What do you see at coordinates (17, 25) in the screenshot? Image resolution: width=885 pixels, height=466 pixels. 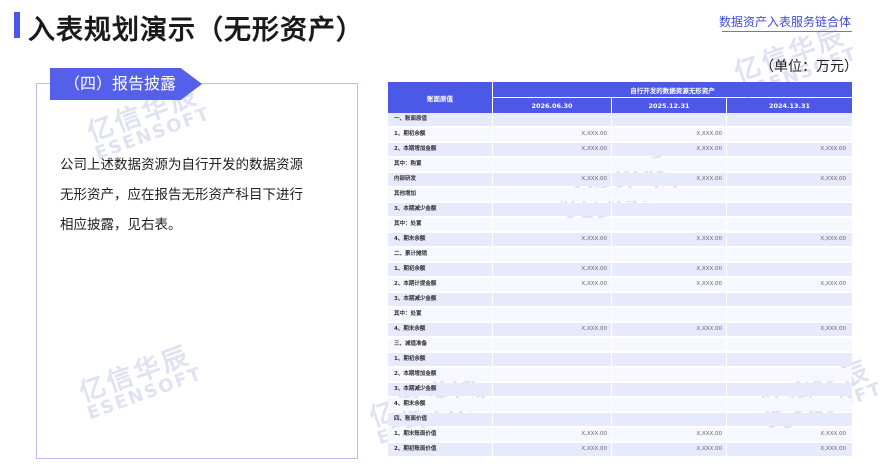 I see `title-accent-bar` at bounding box center [17, 25].